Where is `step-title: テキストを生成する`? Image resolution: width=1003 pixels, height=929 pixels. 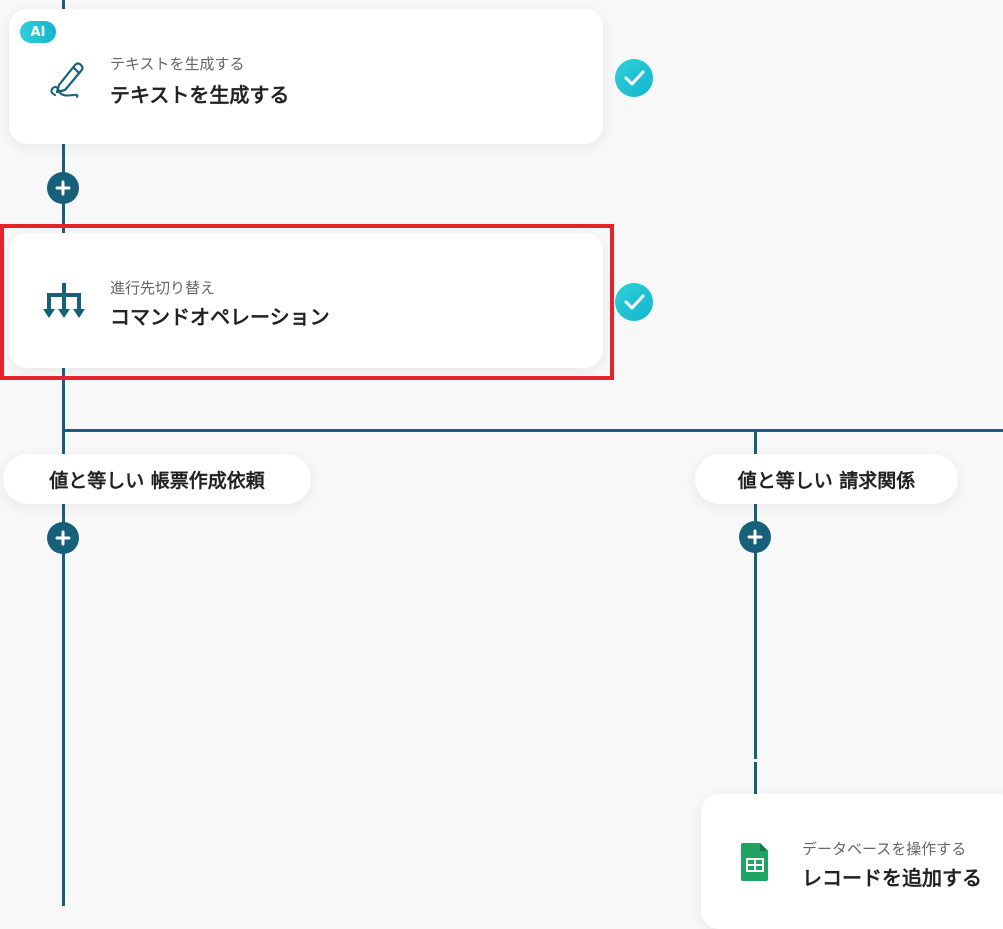 step-title: テキストを生成する is located at coordinates (200, 95).